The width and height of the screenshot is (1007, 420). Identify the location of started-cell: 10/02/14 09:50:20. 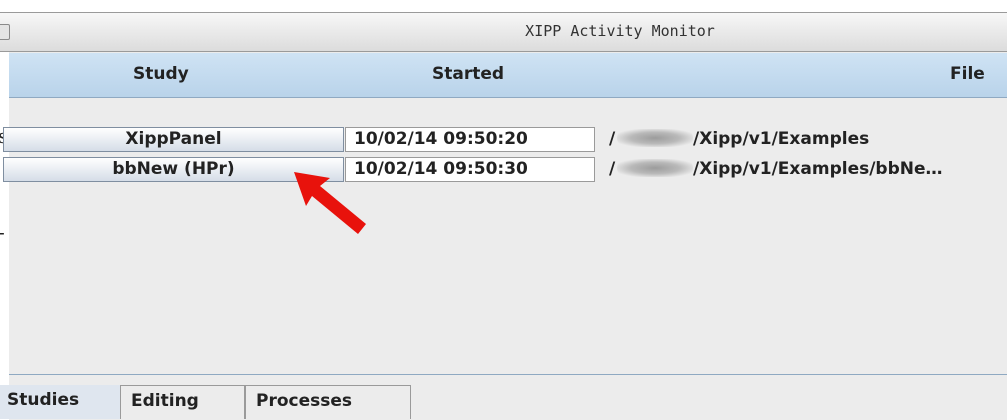
(470, 139).